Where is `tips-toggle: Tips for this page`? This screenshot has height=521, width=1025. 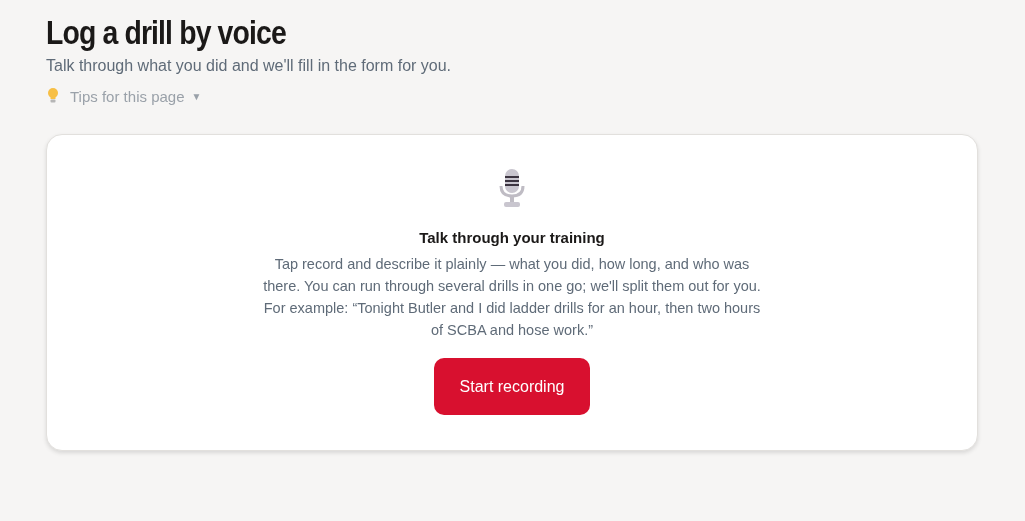
tips-toggle: Tips for this page is located at coordinates (127, 96).